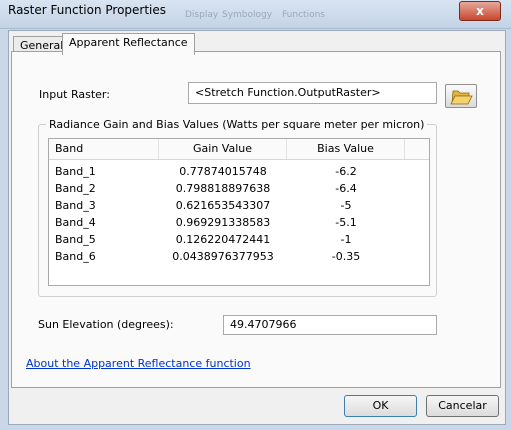  I want to click on table-row: Band_2 0.798818897638 -6.4, so click(239, 188).